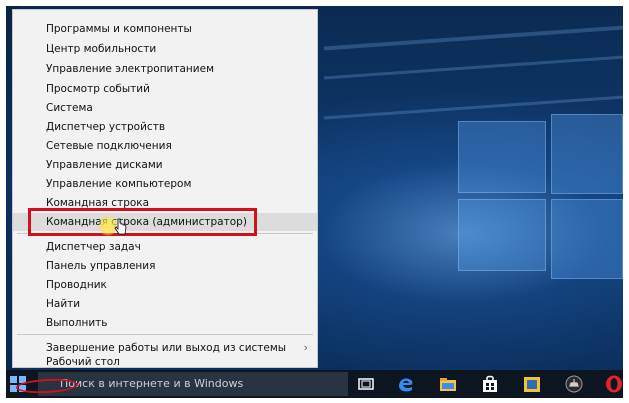 The height and width of the screenshot is (403, 629). What do you see at coordinates (120, 226) in the screenshot?
I see `cursor-hand-icon` at bounding box center [120, 226].